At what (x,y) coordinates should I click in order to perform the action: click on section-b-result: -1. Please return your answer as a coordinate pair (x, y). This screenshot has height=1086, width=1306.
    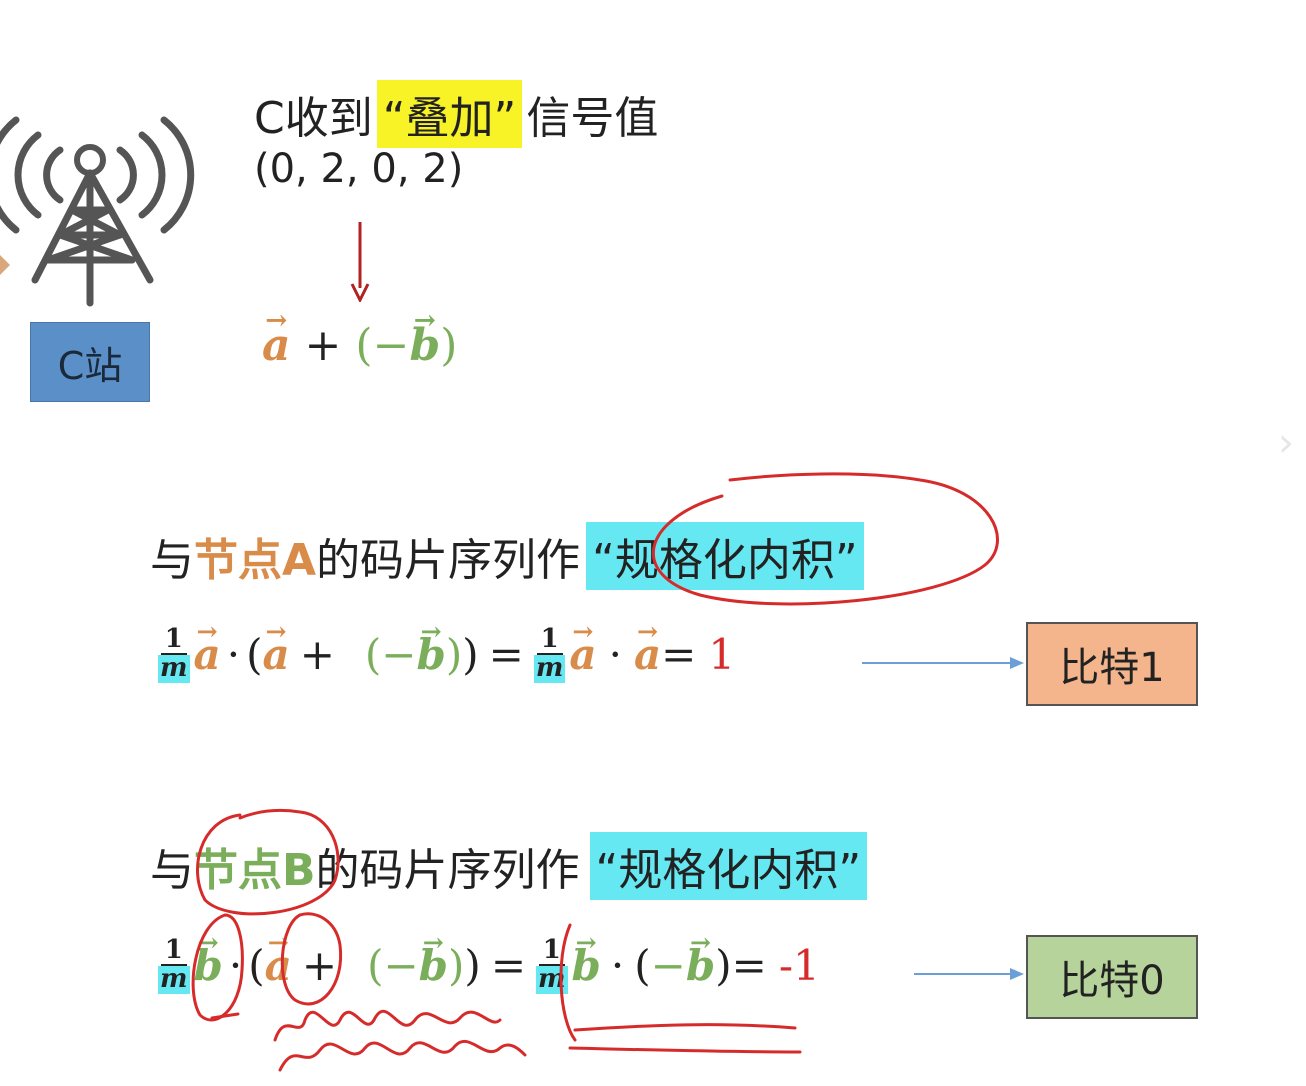
    Looking at the image, I should click on (799, 965).